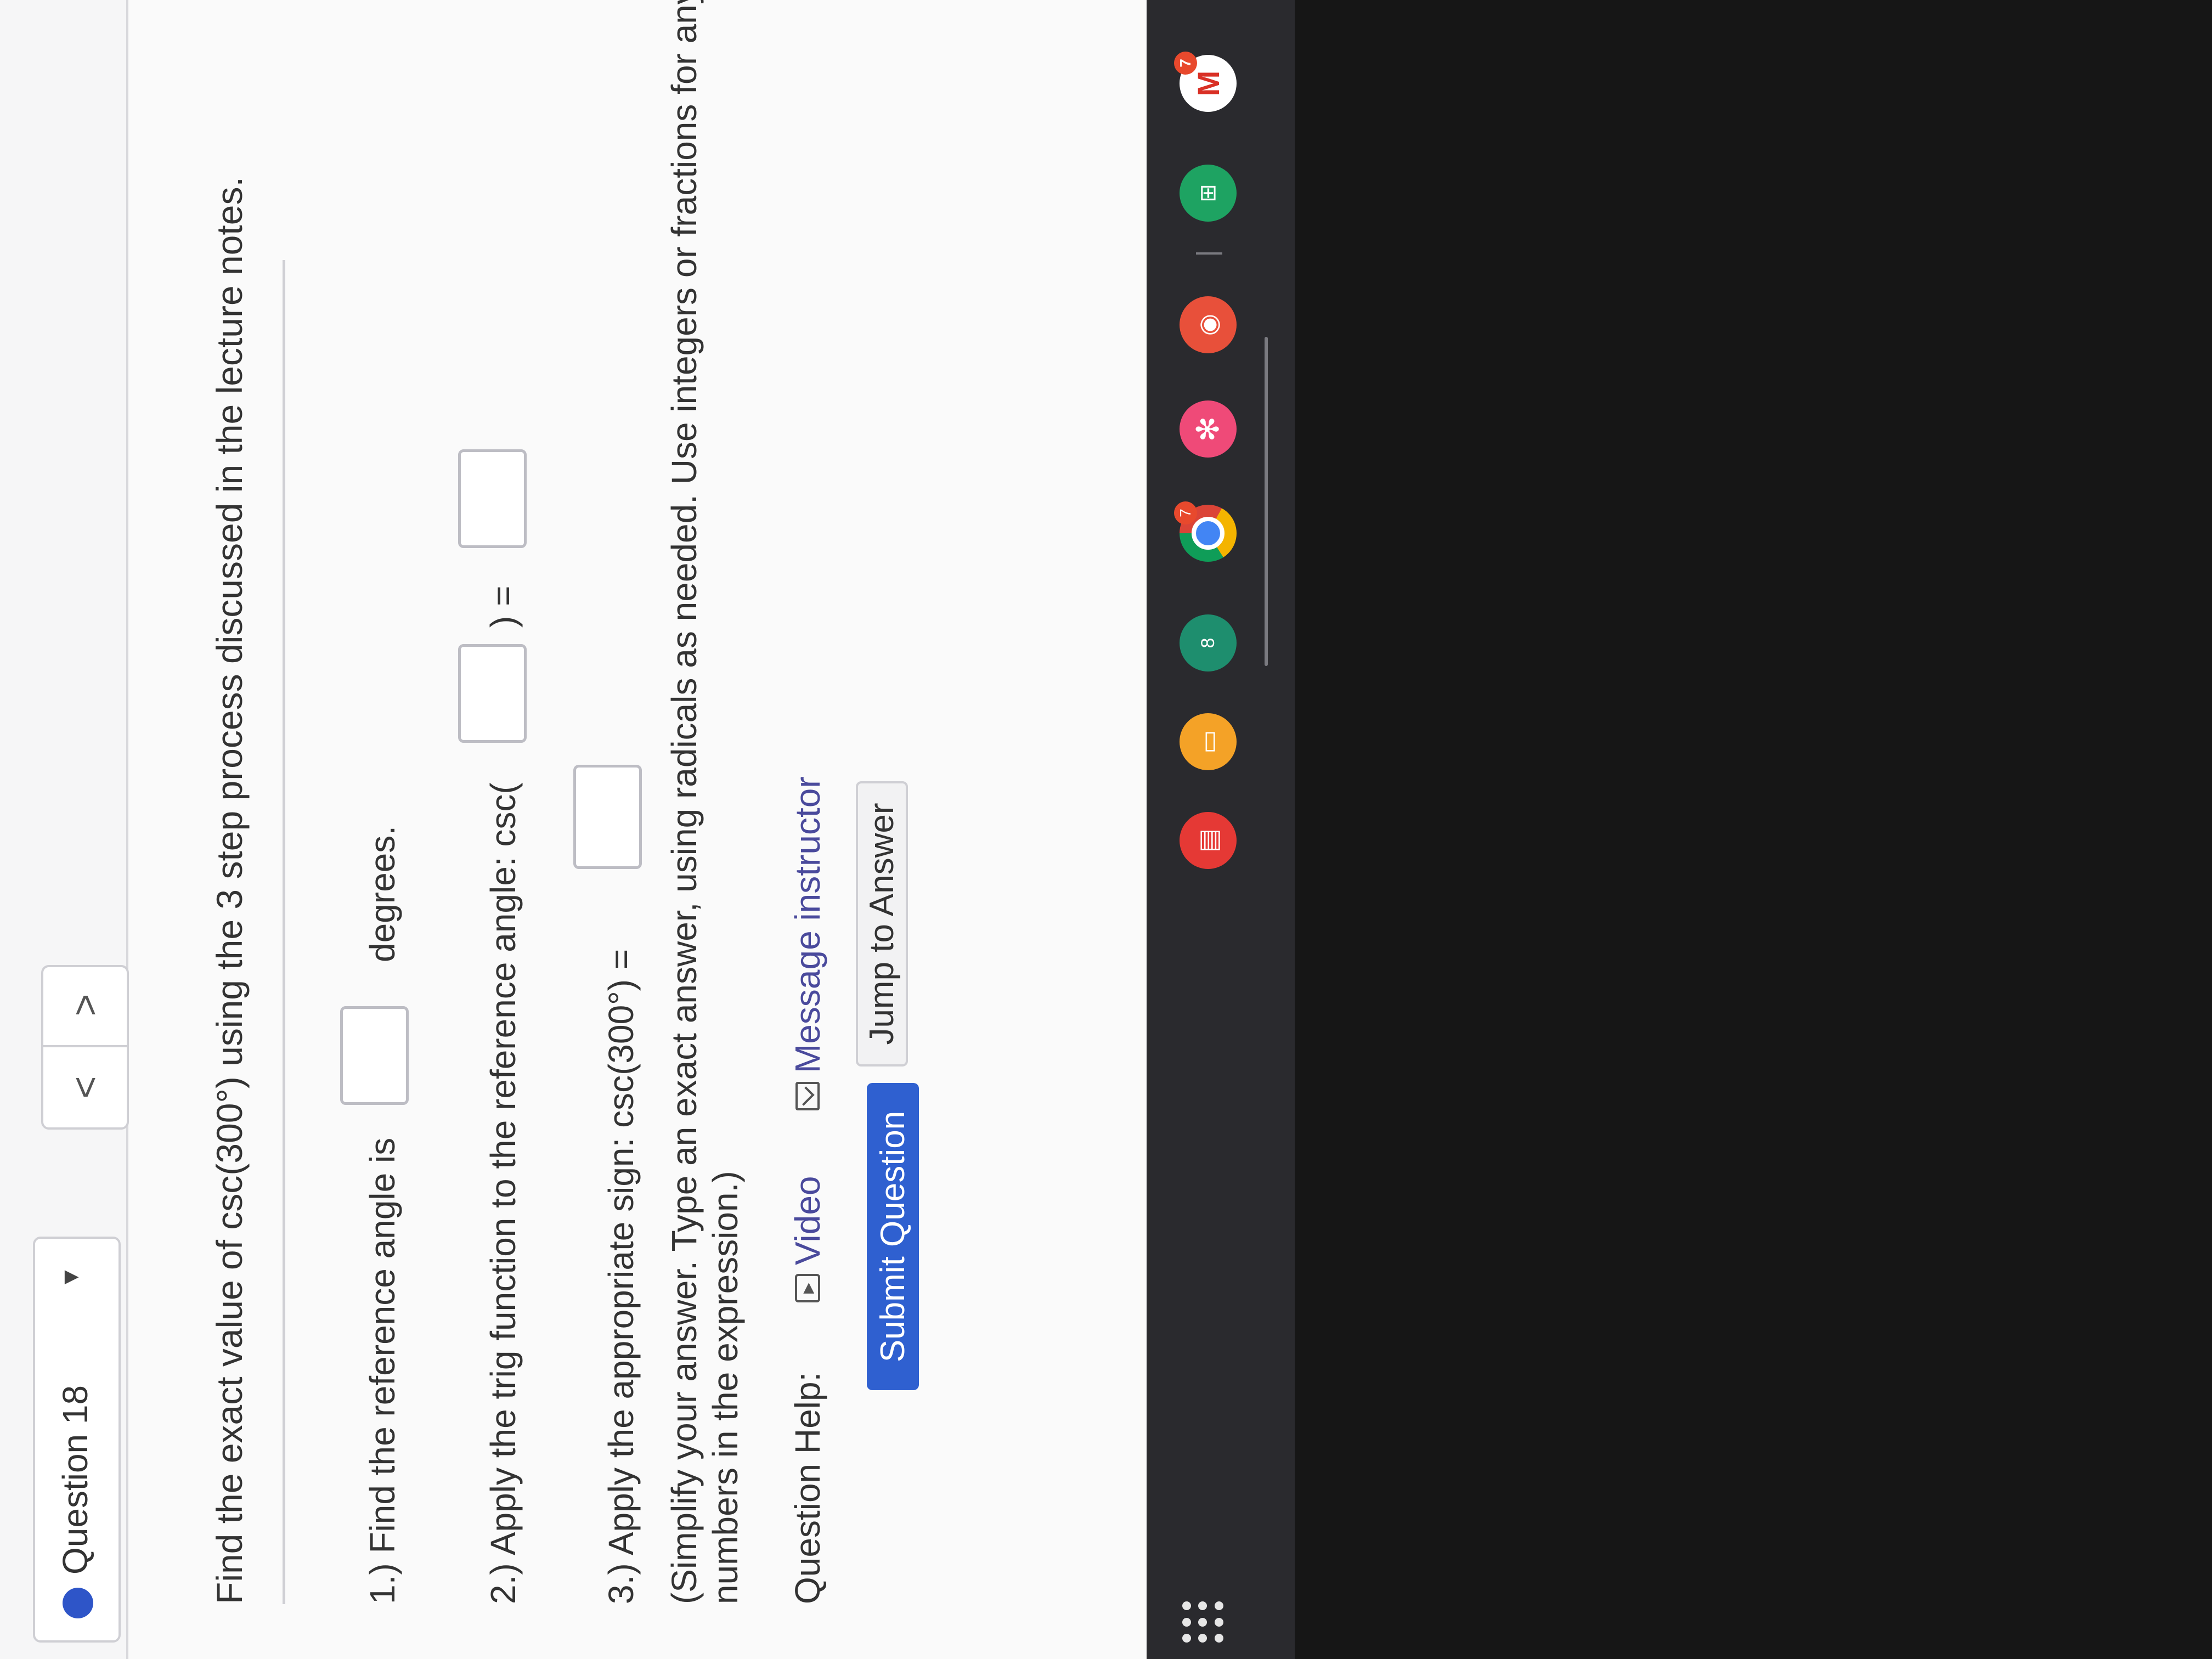  Describe the element at coordinates (503, 606) in the screenshot. I see `step2-equals: ) =` at that location.